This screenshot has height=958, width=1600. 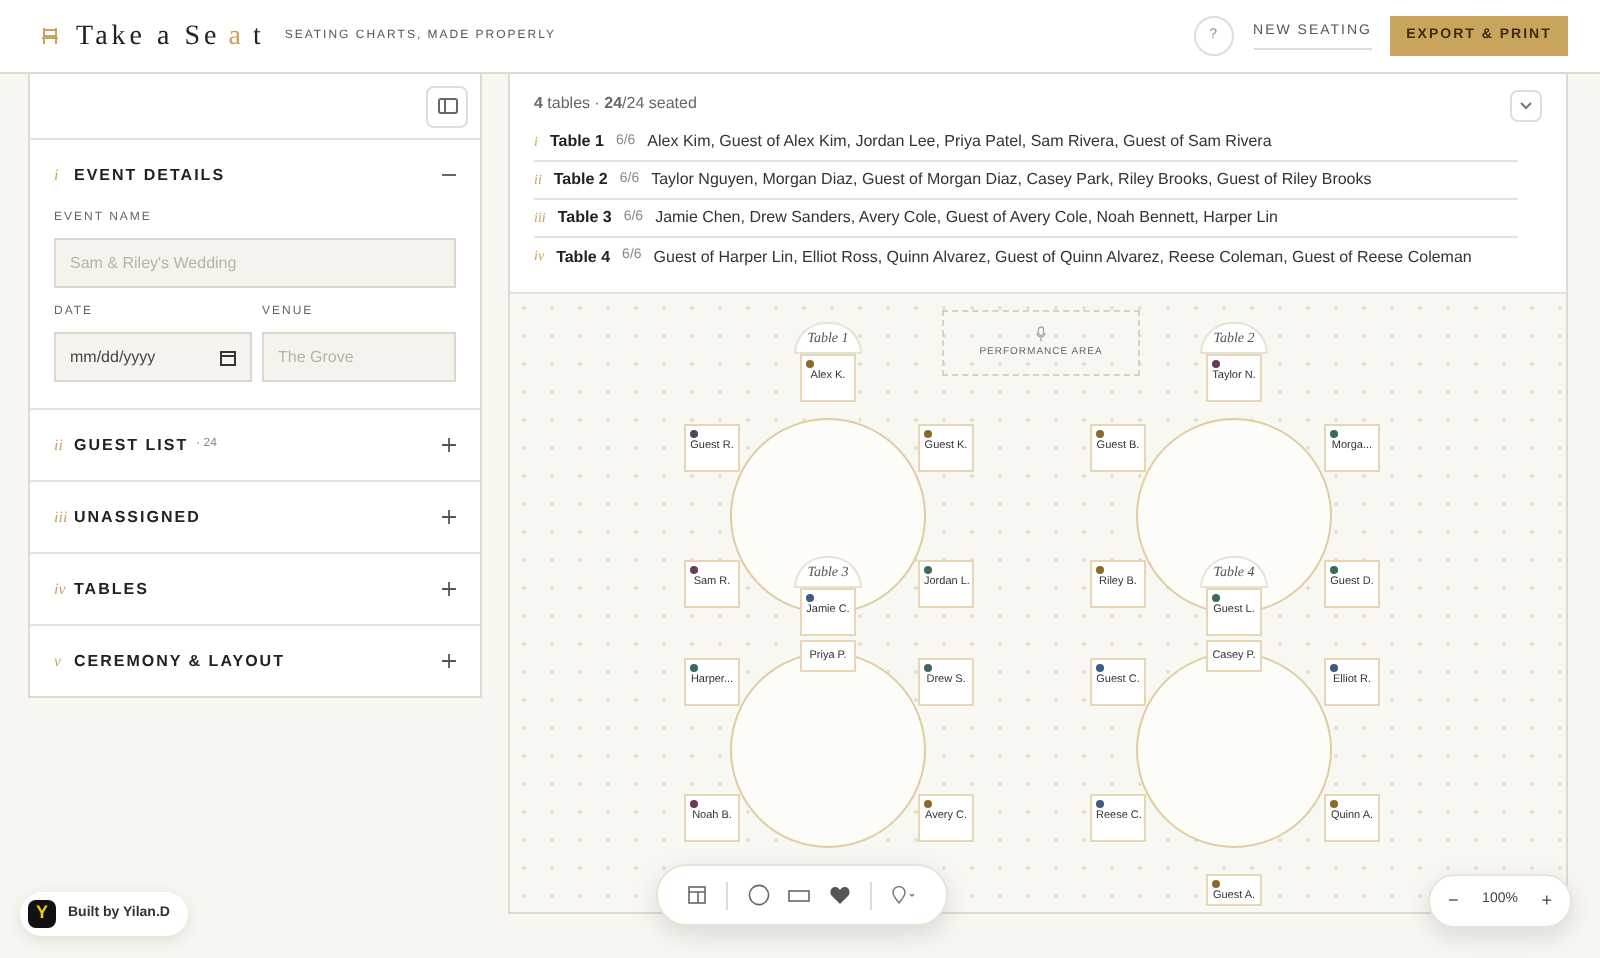 What do you see at coordinates (111, 589) in the screenshot?
I see `section-title: TABLES` at bounding box center [111, 589].